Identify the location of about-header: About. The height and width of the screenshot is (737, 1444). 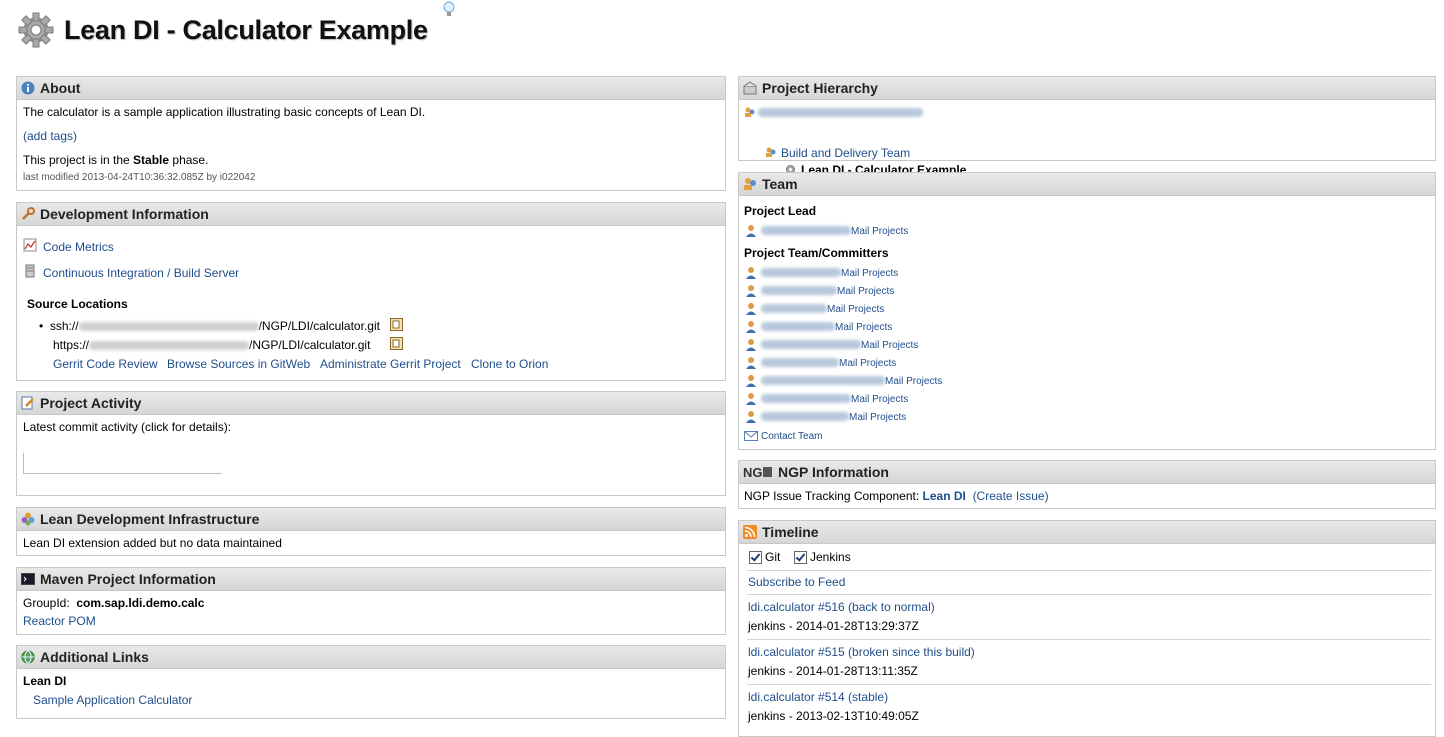
(371, 88).